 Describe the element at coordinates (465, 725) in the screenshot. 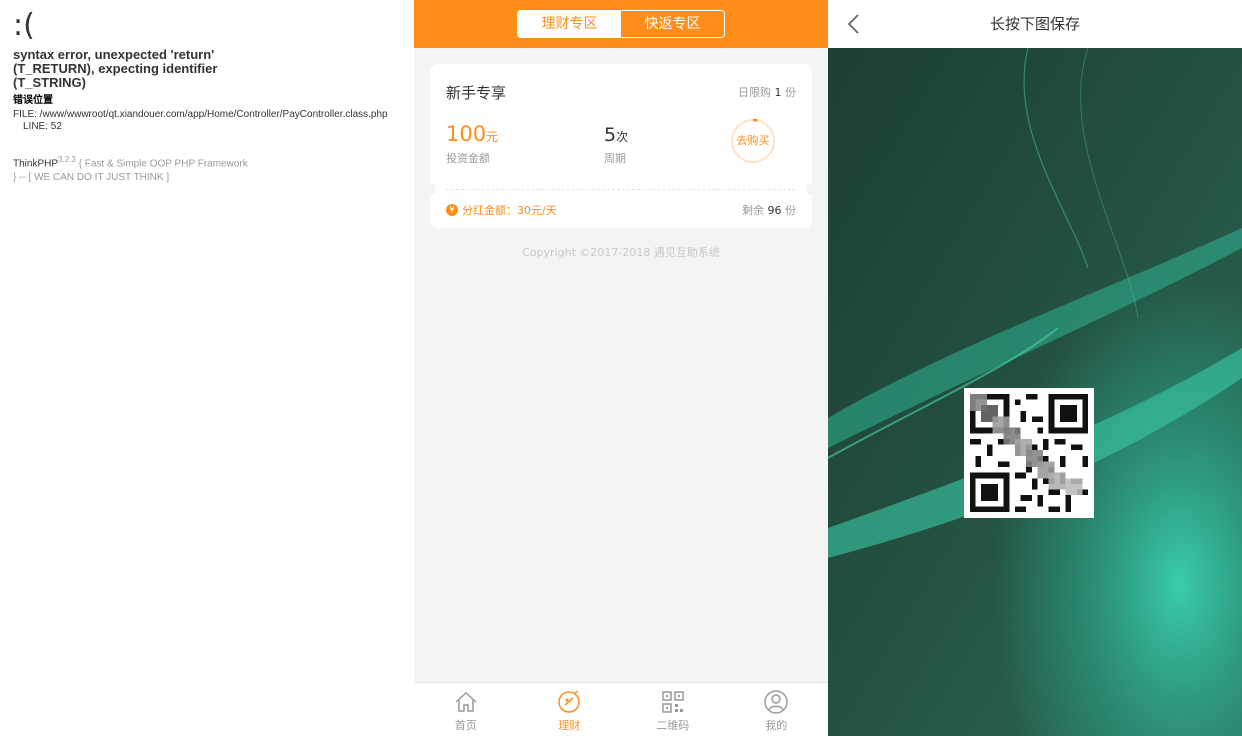

I see `tabbar-label-home: 首页` at that location.